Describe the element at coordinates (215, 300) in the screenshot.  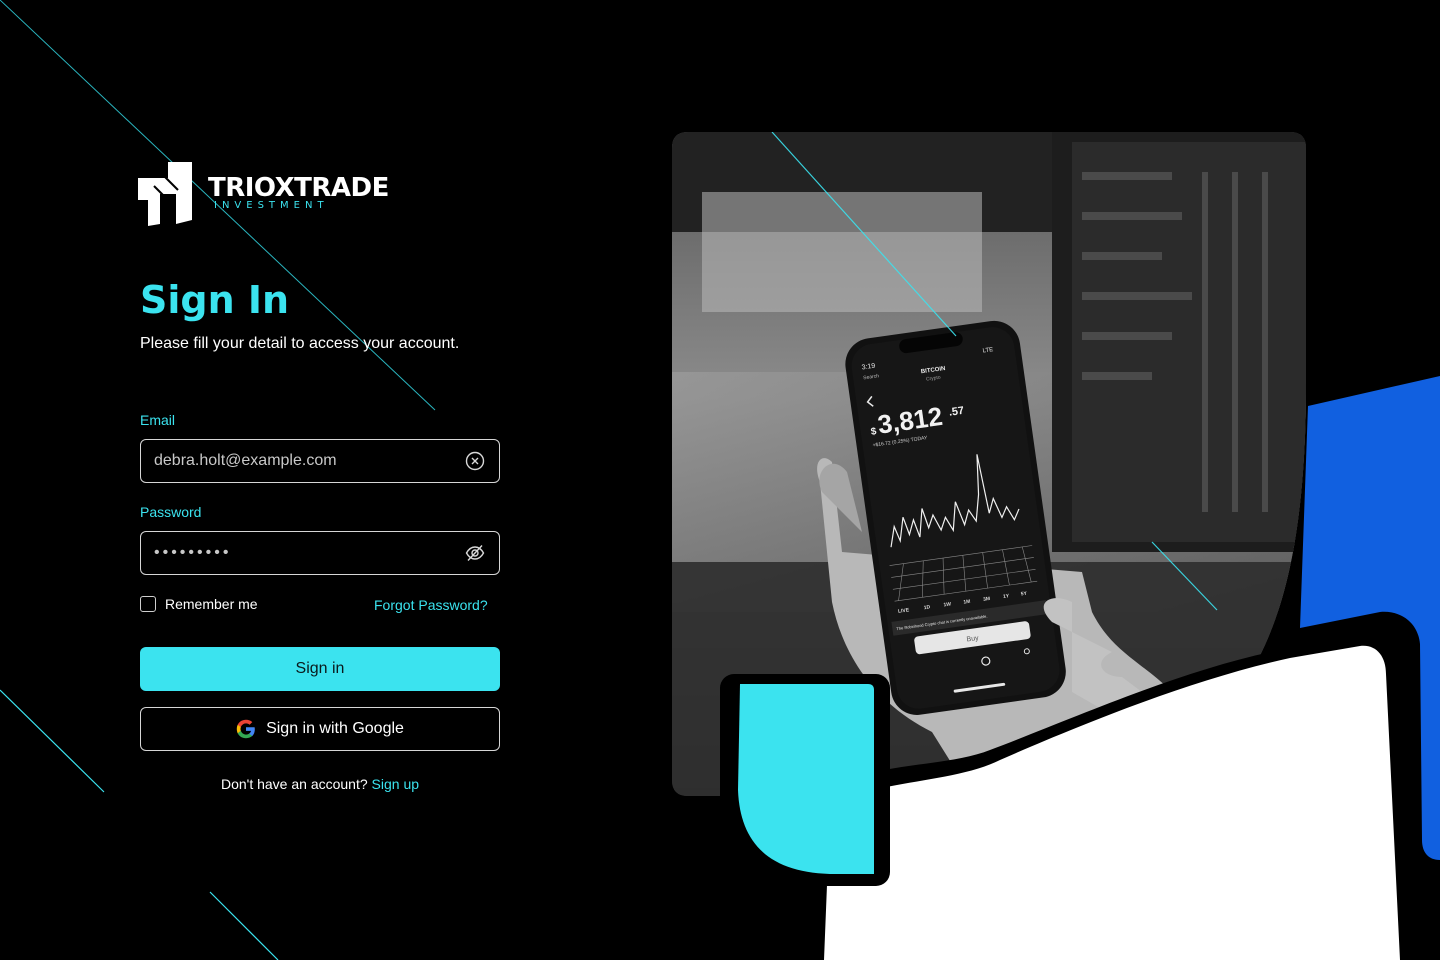
I see `page-title: Sign In` at that location.